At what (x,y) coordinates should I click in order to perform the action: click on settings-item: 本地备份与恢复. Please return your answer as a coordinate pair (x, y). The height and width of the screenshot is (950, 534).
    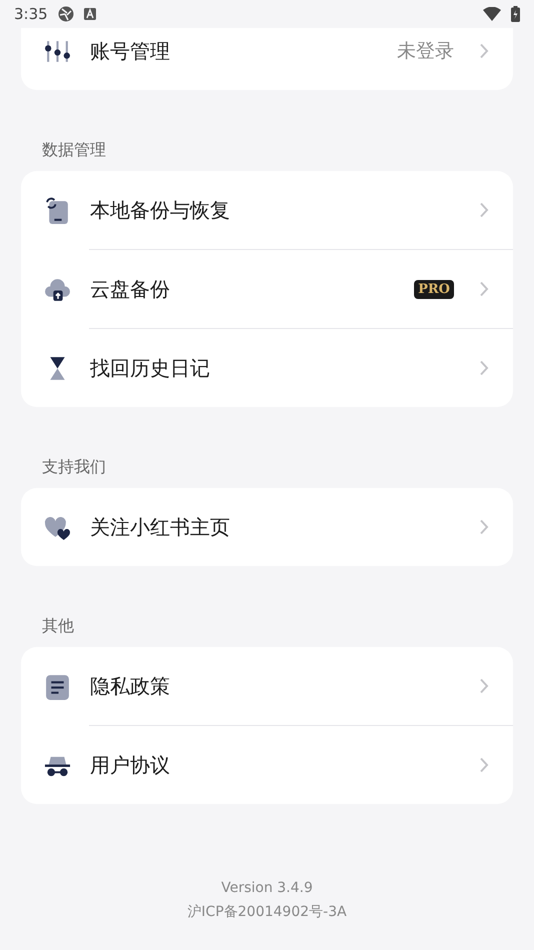
    Looking at the image, I should click on (275, 210).